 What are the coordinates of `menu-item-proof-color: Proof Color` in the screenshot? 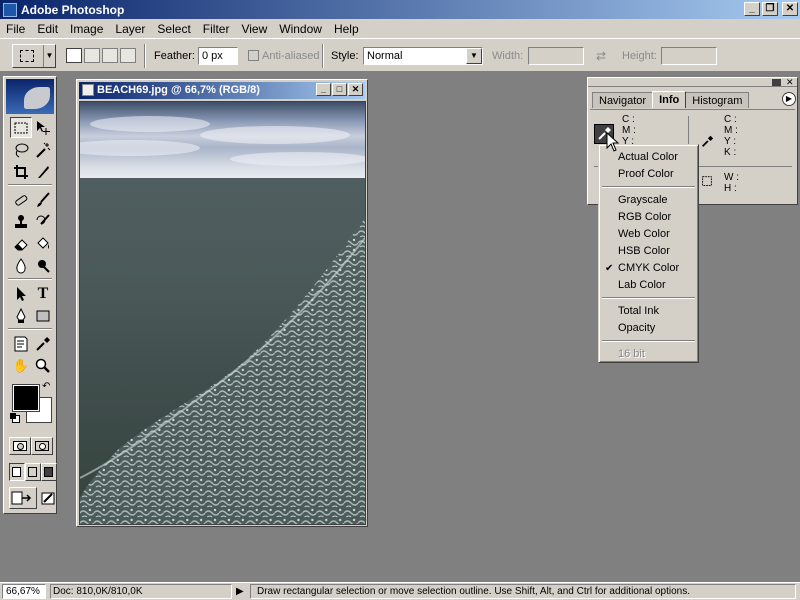 It's located at (648, 174).